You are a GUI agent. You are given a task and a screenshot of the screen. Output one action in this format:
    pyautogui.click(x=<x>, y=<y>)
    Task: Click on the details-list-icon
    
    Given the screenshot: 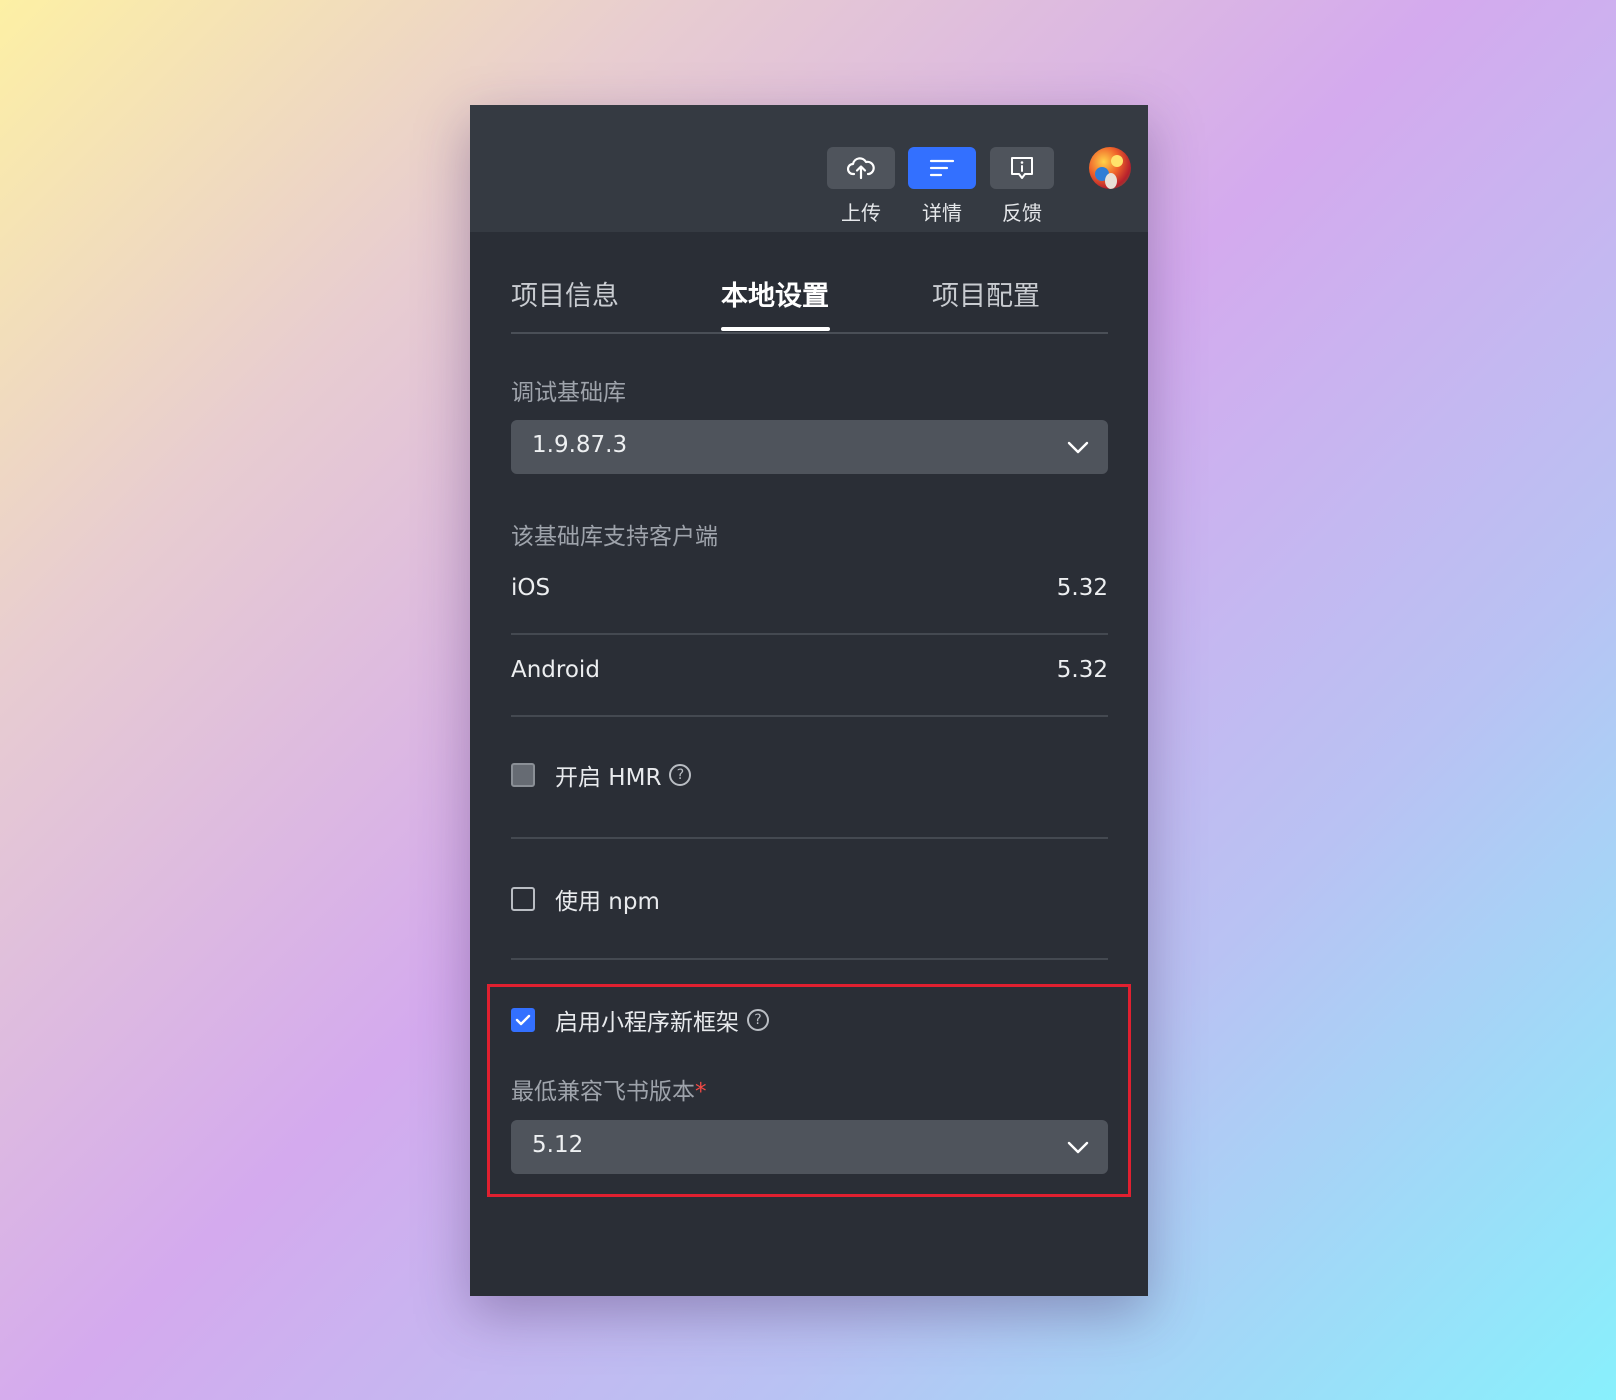 What is the action you would take?
    pyautogui.click(x=942, y=168)
    